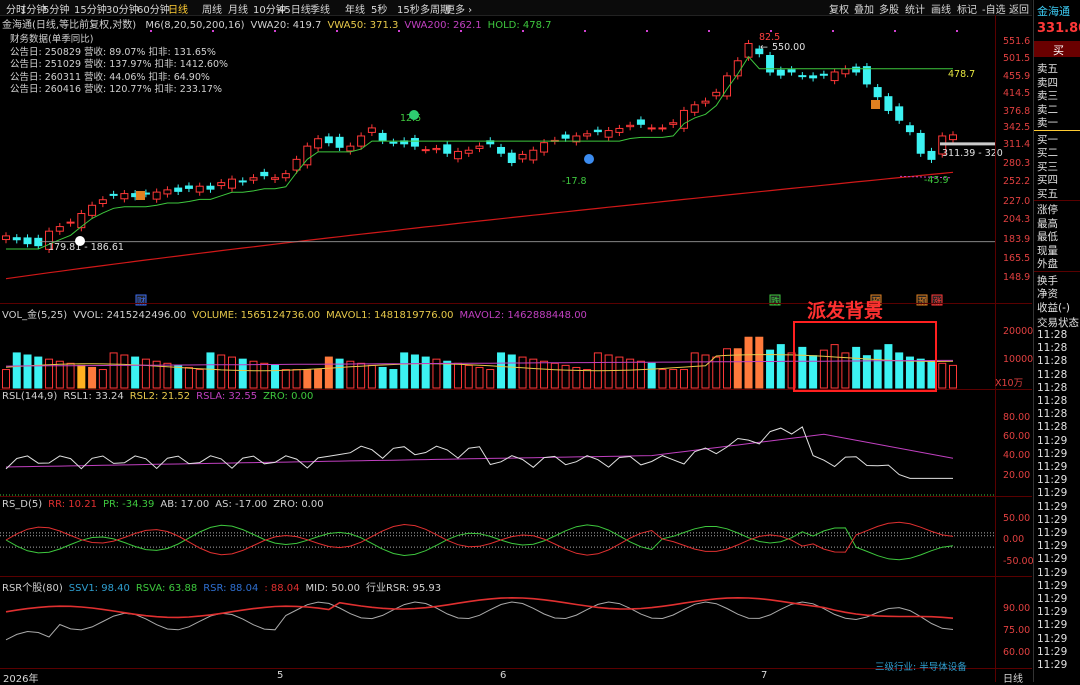 The width and height of the screenshot is (1080, 685). Describe the element at coordinates (941, 8) in the screenshot. I see `tool-button: 画线` at that location.